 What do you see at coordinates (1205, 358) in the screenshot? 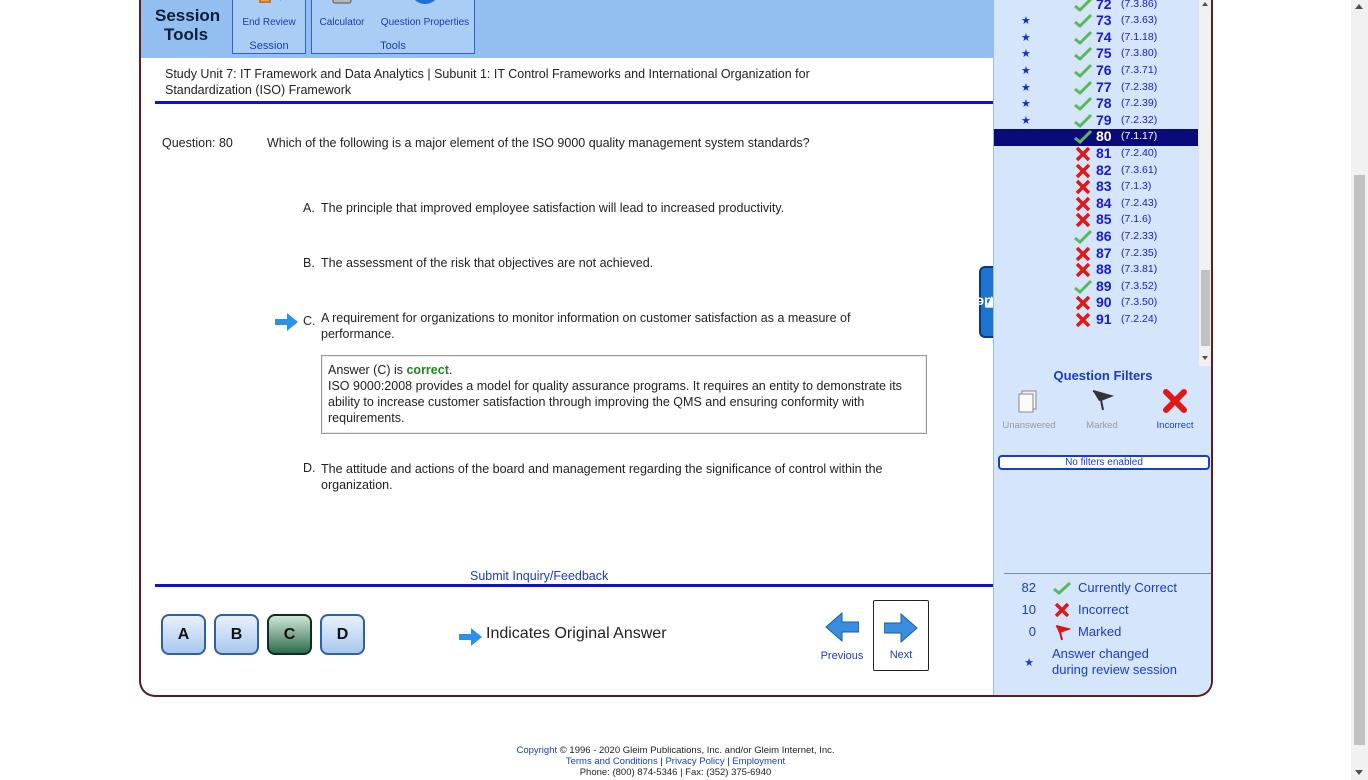
I see `scroll-down-icon` at bounding box center [1205, 358].